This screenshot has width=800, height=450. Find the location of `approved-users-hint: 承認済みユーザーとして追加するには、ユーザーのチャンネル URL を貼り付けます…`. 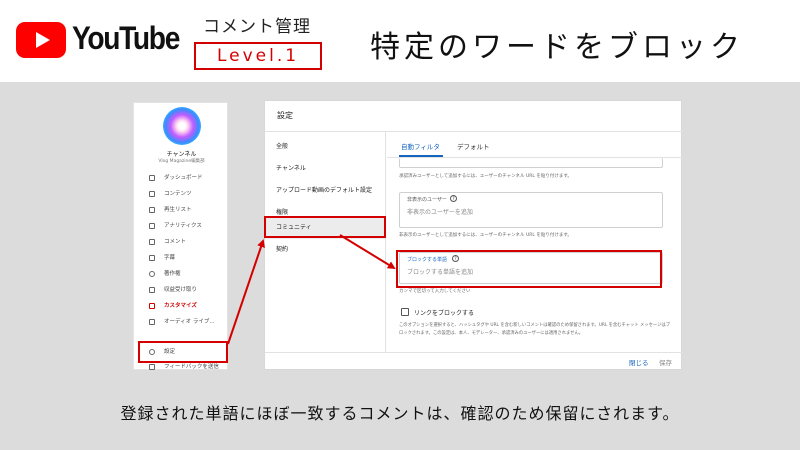

approved-users-hint: 承認済みユーザーとして追加するには、ユーザーのチャンネル URL を貼り付けます… is located at coordinates (485, 176).